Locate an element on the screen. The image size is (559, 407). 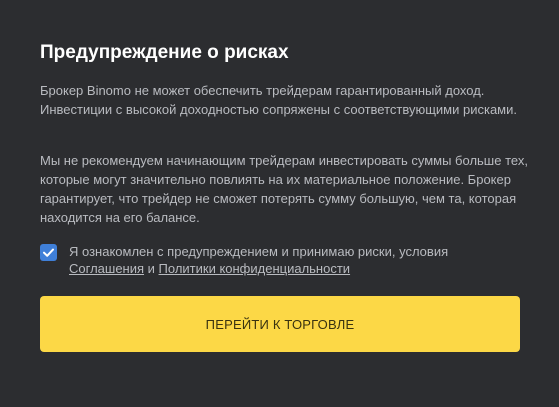
checkmark-icon is located at coordinates (48, 252).